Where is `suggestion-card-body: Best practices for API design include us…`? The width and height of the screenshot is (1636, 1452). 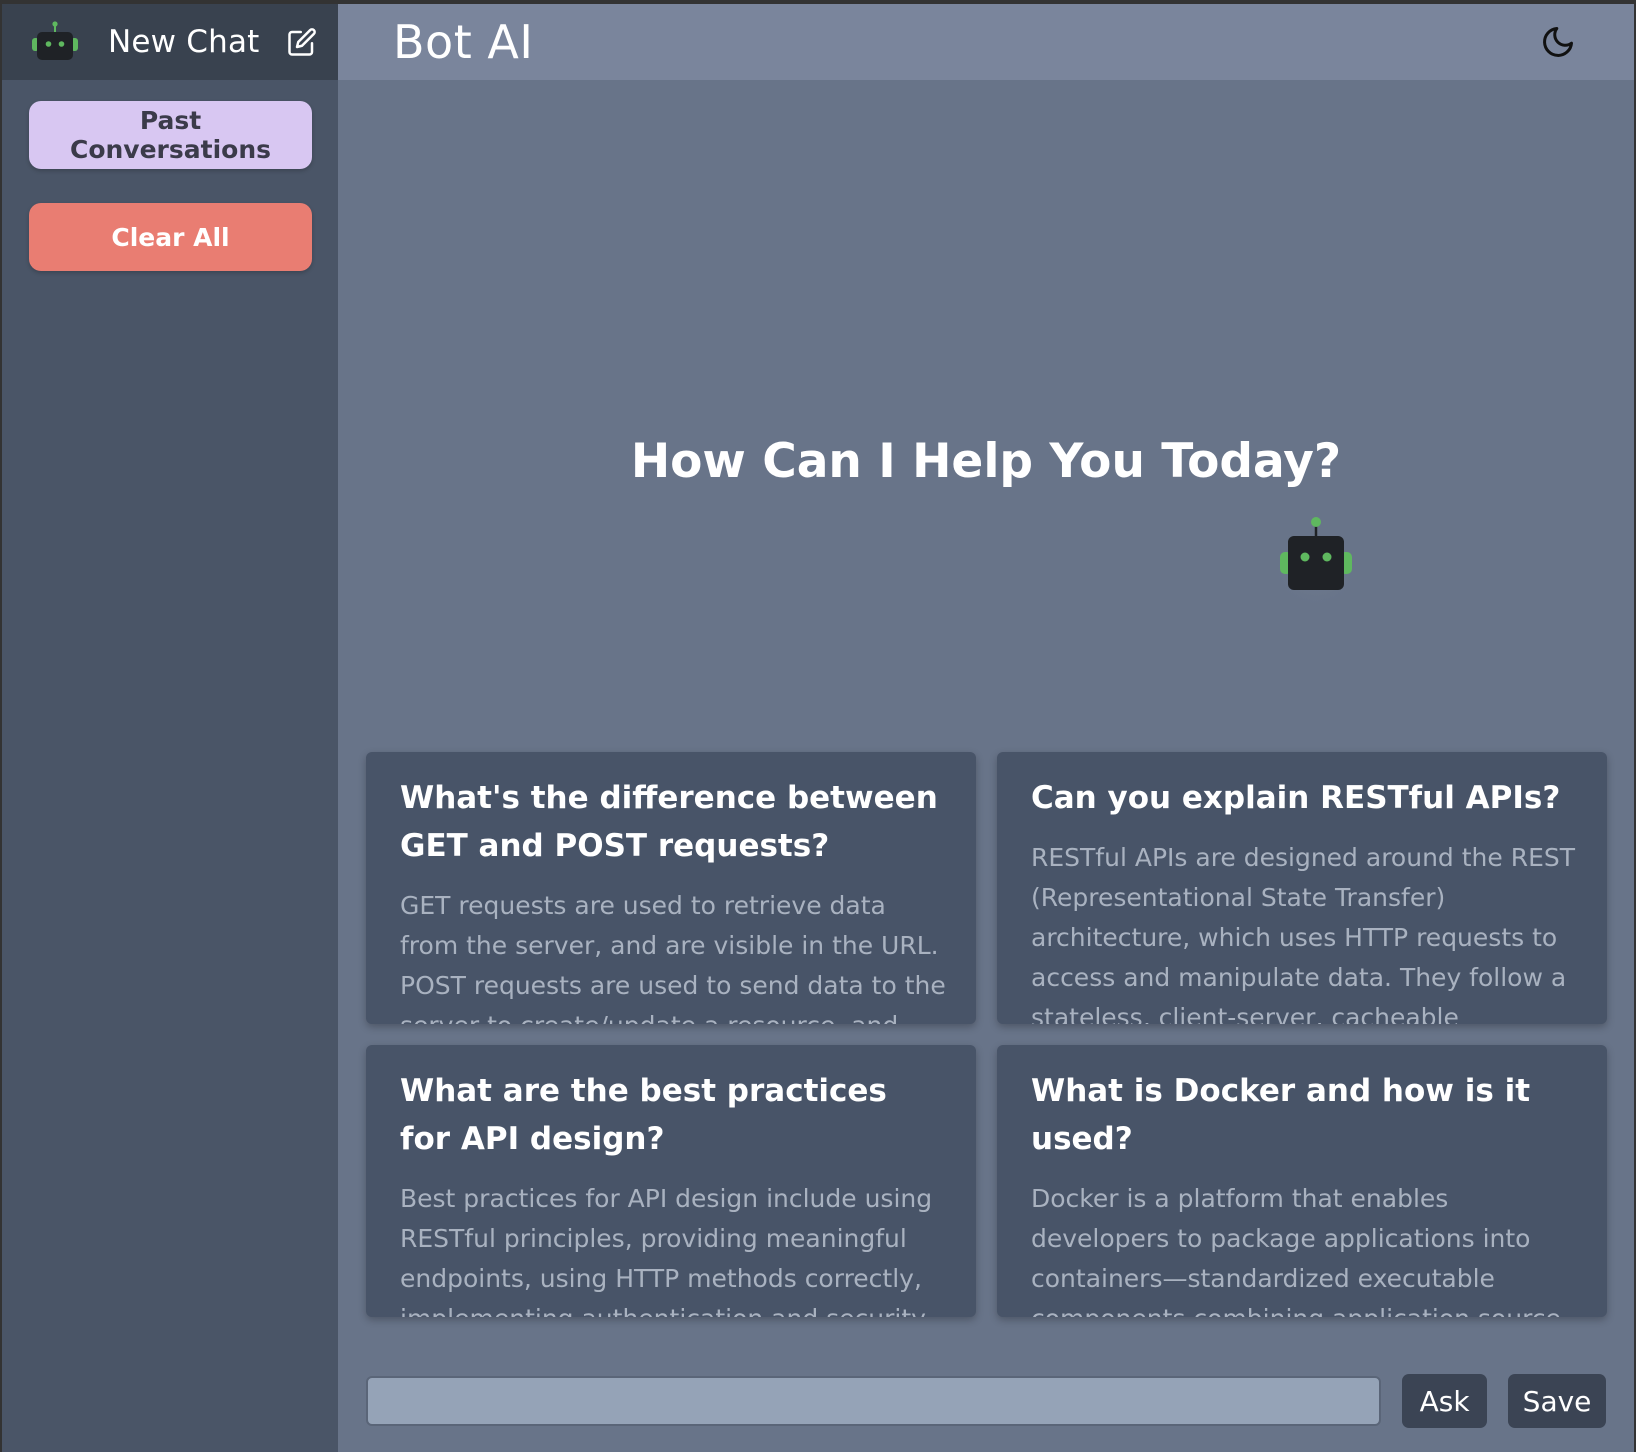 suggestion-card-body: Best practices for API design include us… is located at coordinates (667, 1250).